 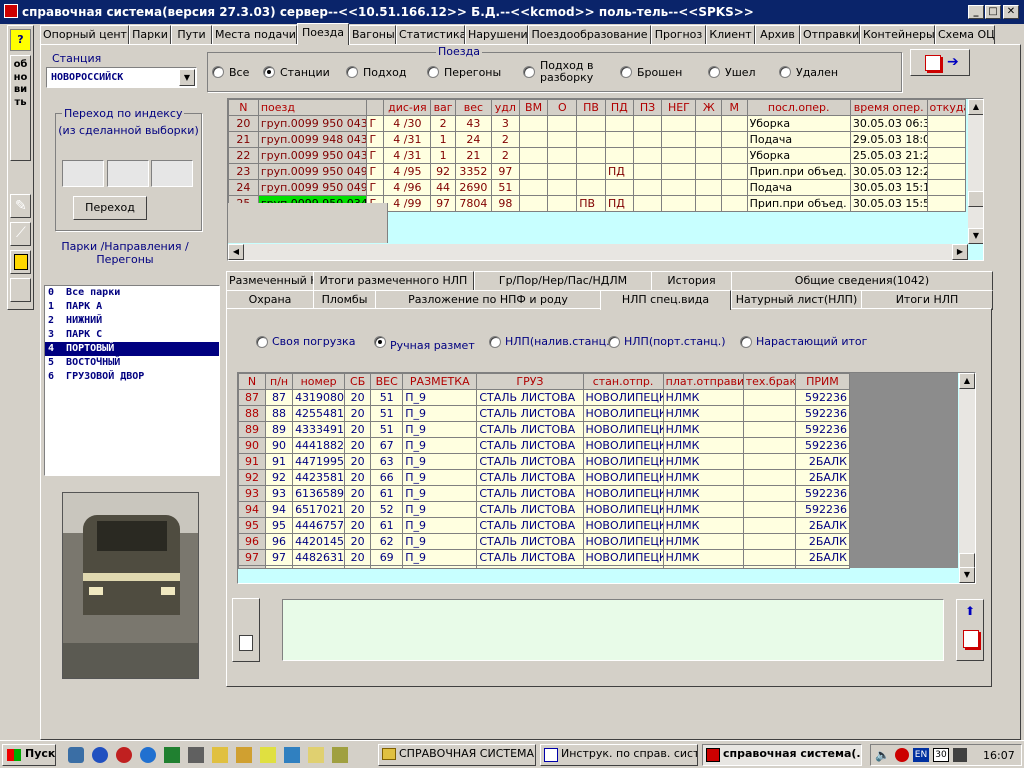 What do you see at coordinates (530, 381) in the screenshot?
I see `wagons-col-header: ГРУЗ` at bounding box center [530, 381].